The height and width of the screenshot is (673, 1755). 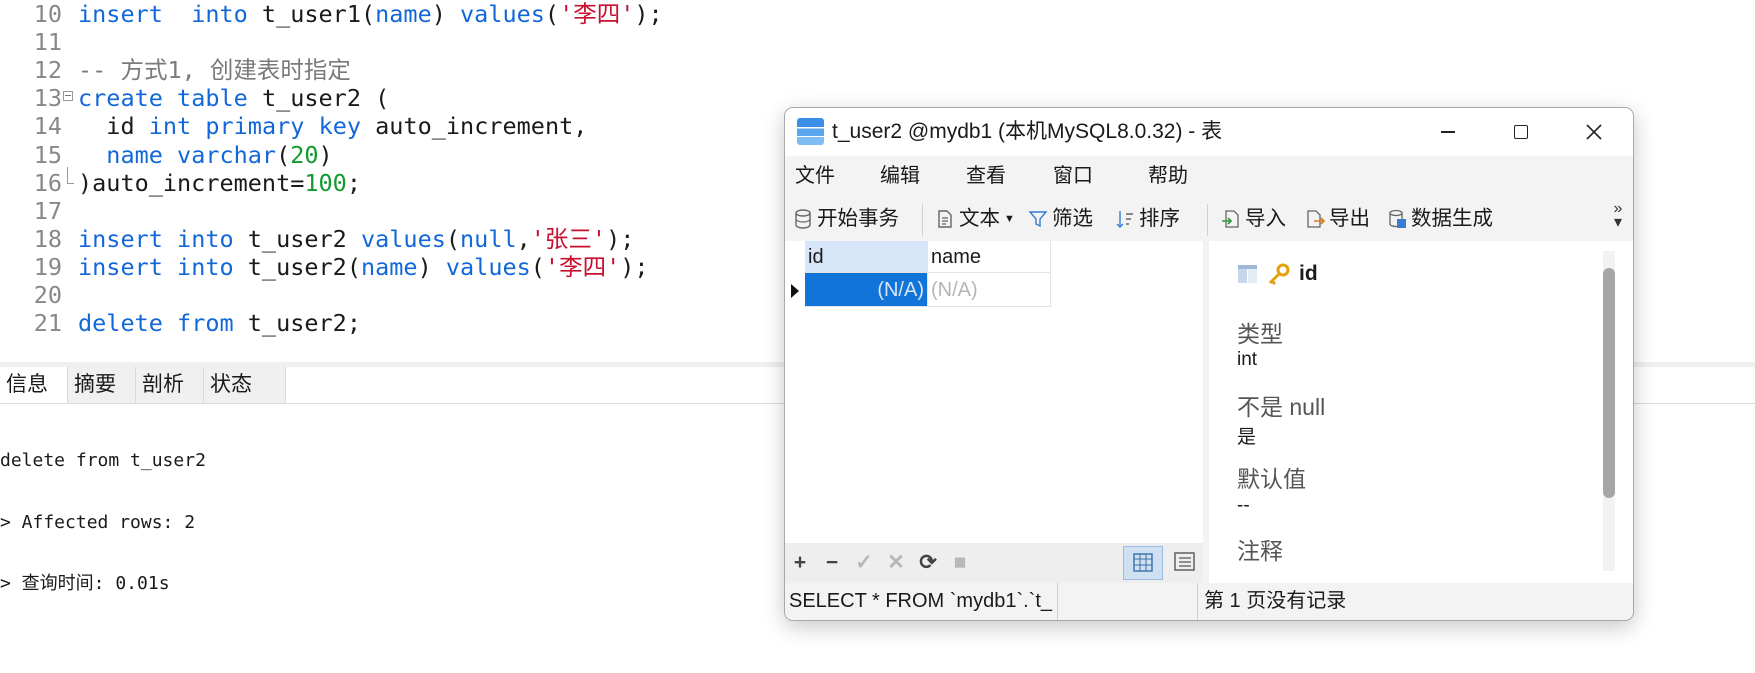 I want to click on key-icon, so click(x=1279, y=274).